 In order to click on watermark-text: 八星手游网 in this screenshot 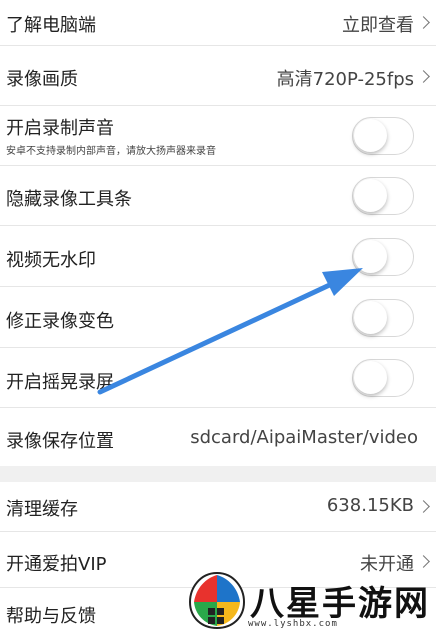, I will do `click(340, 604)`.